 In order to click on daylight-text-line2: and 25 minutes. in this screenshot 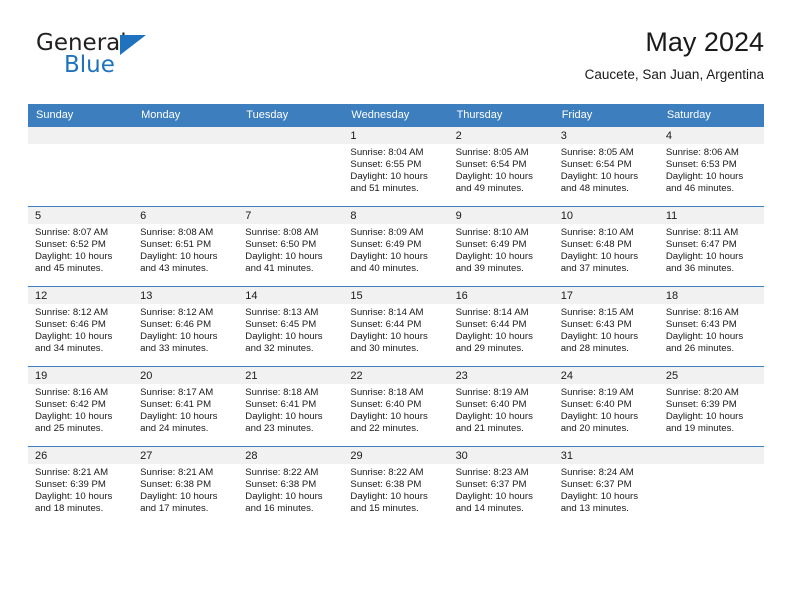, I will do `click(69, 429)`.